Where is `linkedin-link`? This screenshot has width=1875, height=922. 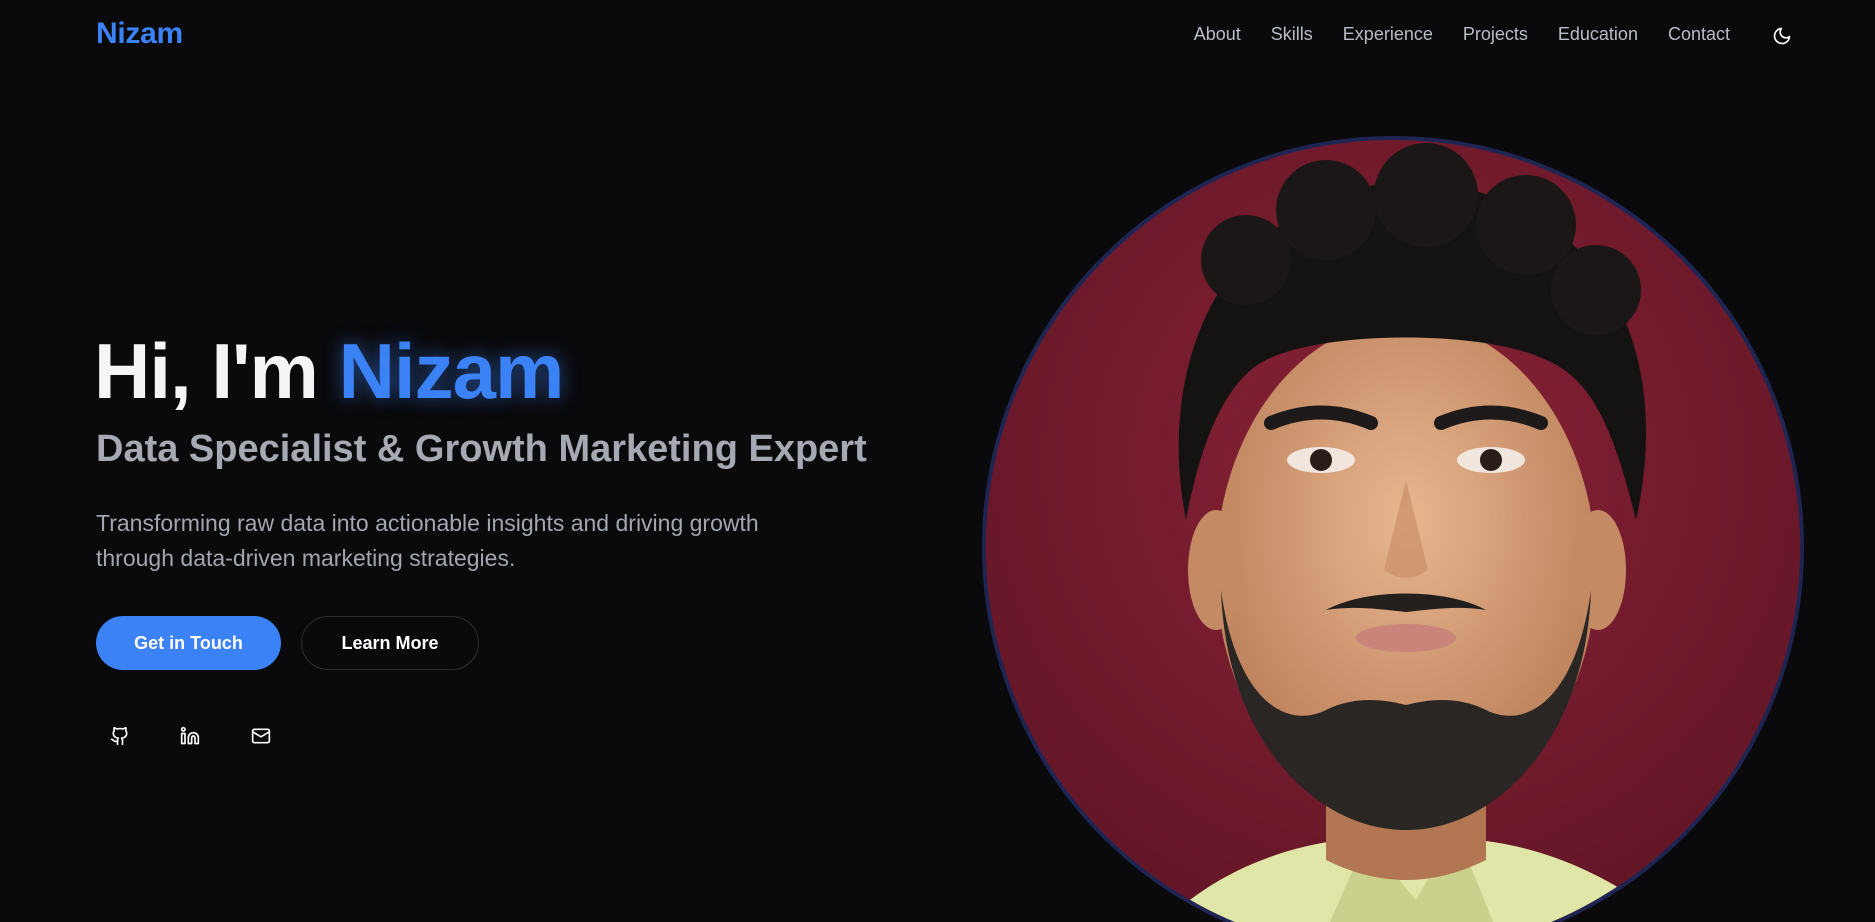
linkedin-link is located at coordinates (190, 736).